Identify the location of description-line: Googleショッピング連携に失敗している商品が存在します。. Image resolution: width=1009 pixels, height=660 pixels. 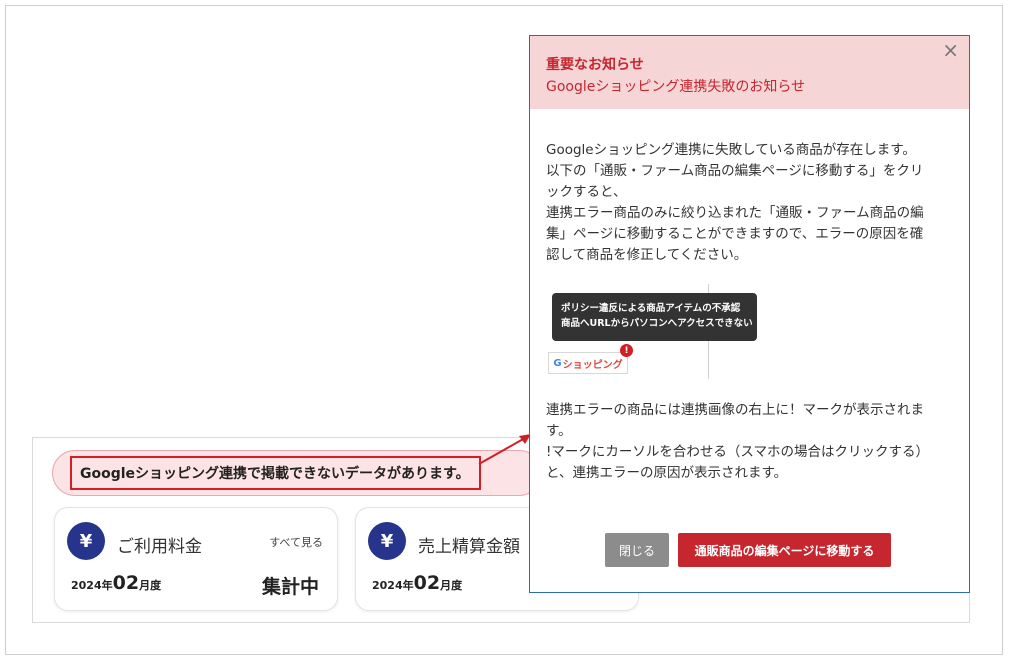
(731, 150).